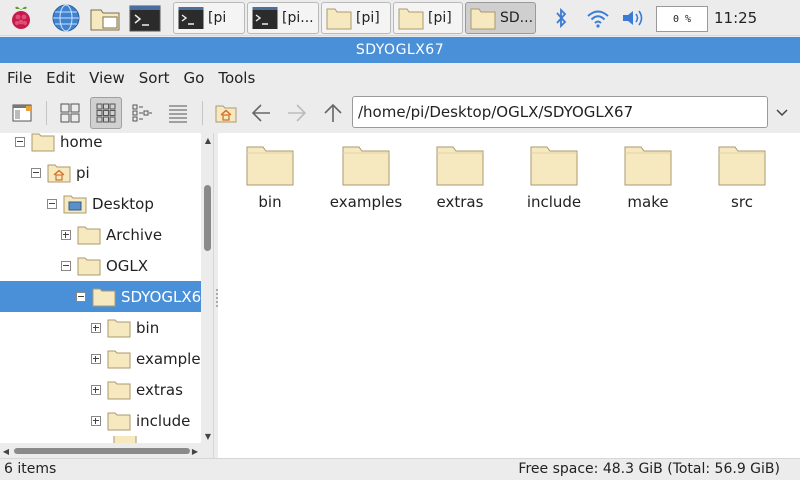  Describe the element at coordinates (154, 78) in the screenshot. I see `menu-sort: Sort` at that location.